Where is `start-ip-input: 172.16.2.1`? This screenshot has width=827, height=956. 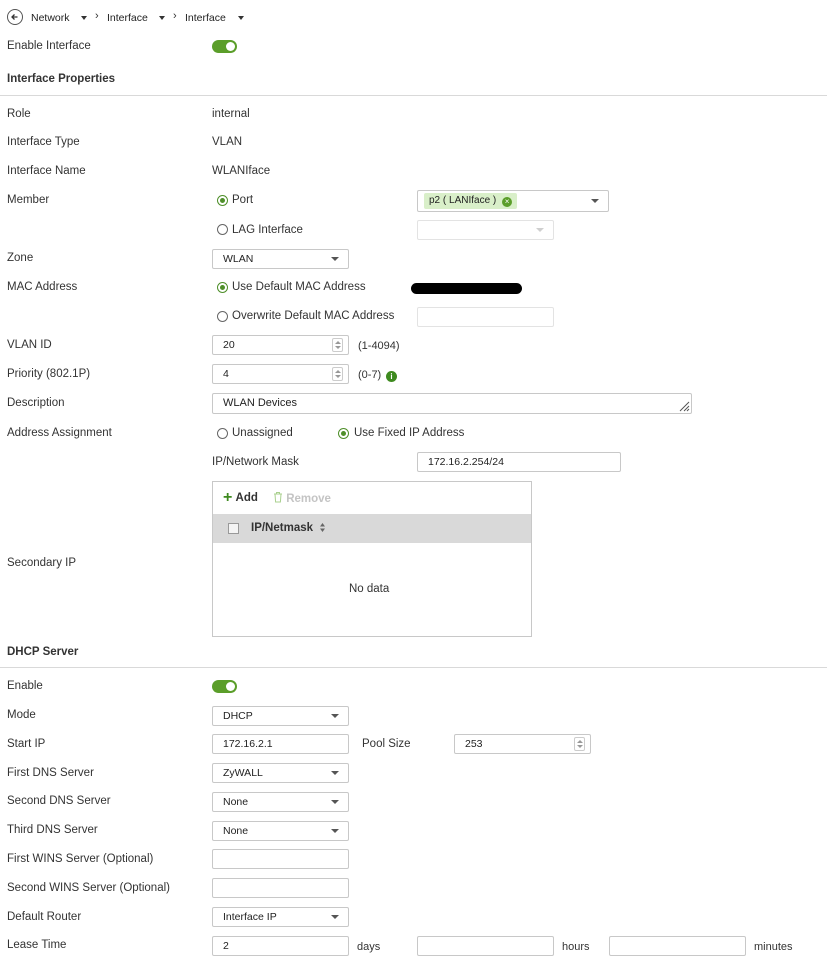 start-ip-input: 172.16.2.1 is located at coordinates (280, 744).